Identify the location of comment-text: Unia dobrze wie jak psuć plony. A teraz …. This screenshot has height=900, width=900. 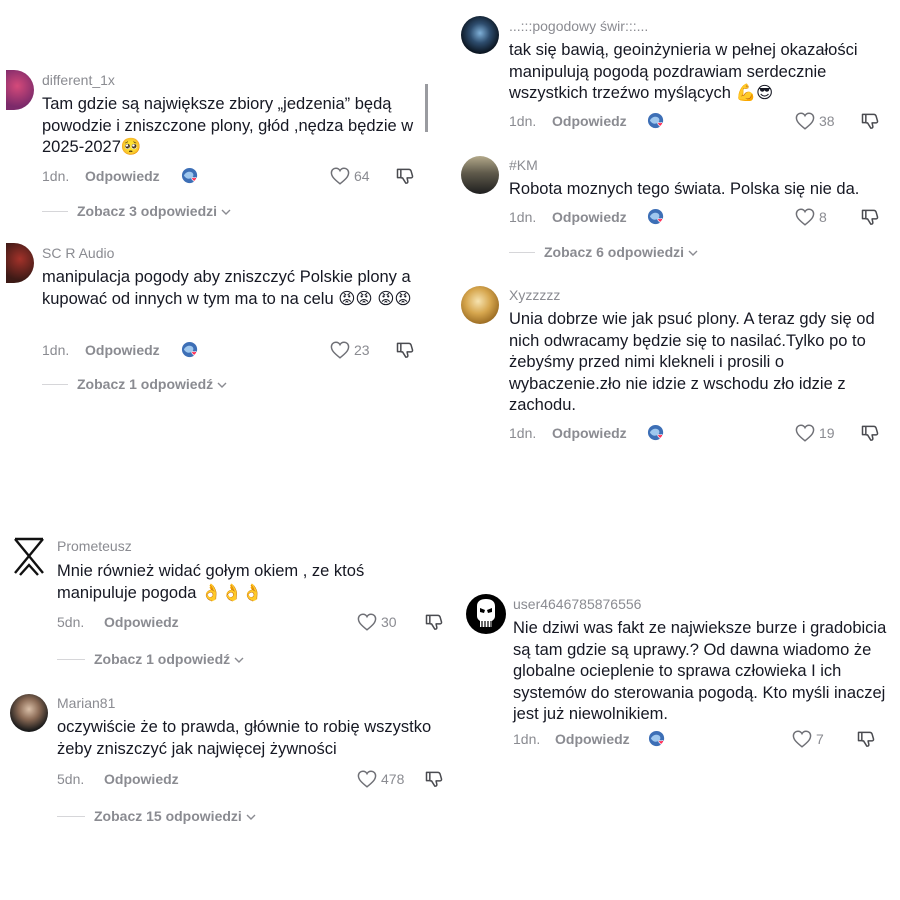
(692, 362).